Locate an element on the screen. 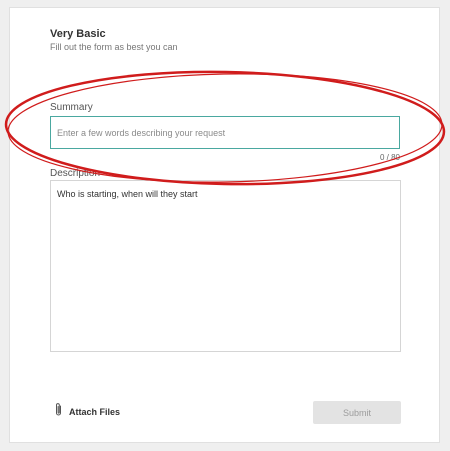  form-subtitle: Fill out the form as best you can is located at coordinates (114, 47).